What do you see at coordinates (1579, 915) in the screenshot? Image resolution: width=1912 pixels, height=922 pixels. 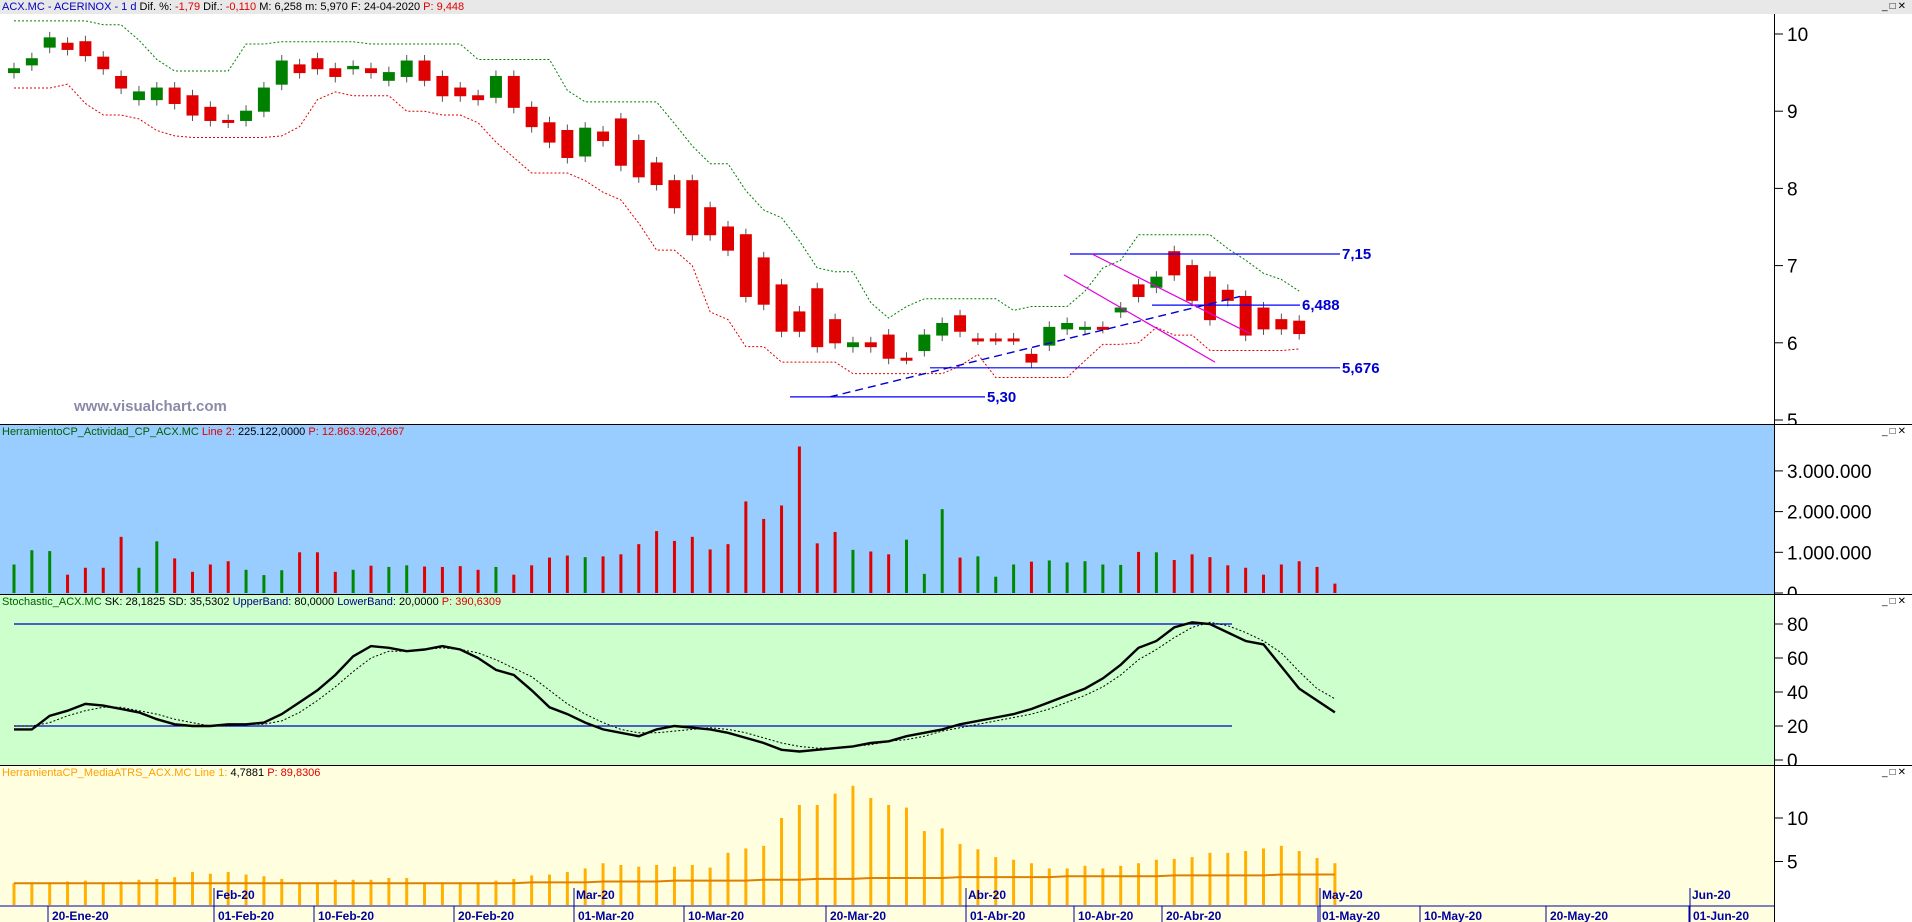 I see `day-label: 20-May-20` at bounding box center [1579, 915].